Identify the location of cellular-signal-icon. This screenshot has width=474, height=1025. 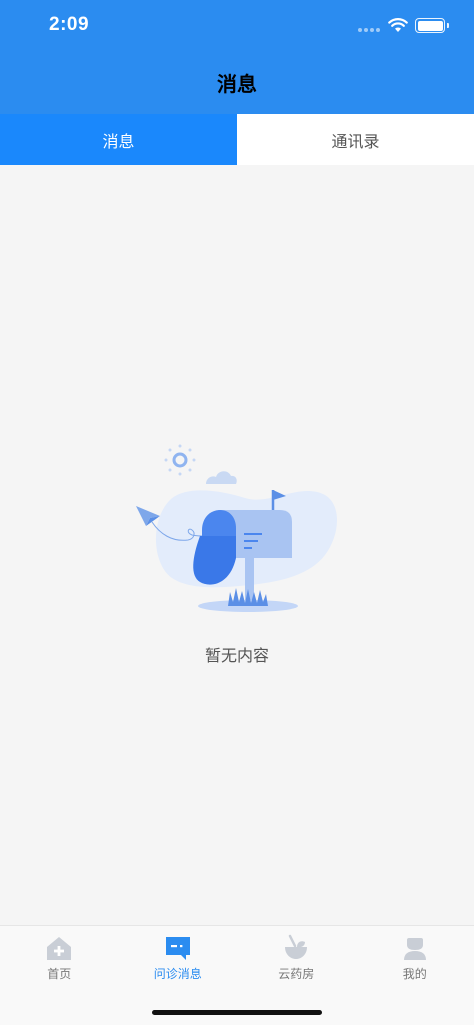
(370, 31).